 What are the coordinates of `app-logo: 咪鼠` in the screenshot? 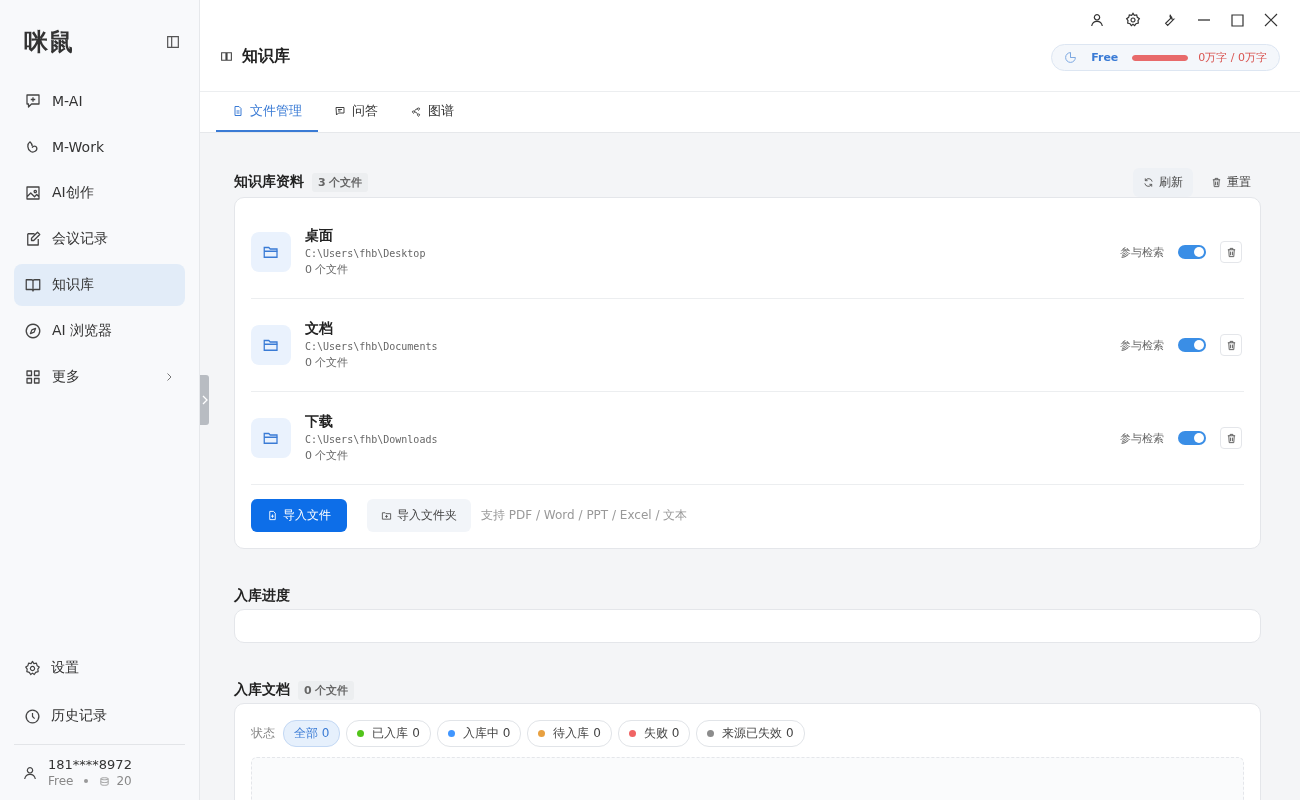 It's located at (49, 42).